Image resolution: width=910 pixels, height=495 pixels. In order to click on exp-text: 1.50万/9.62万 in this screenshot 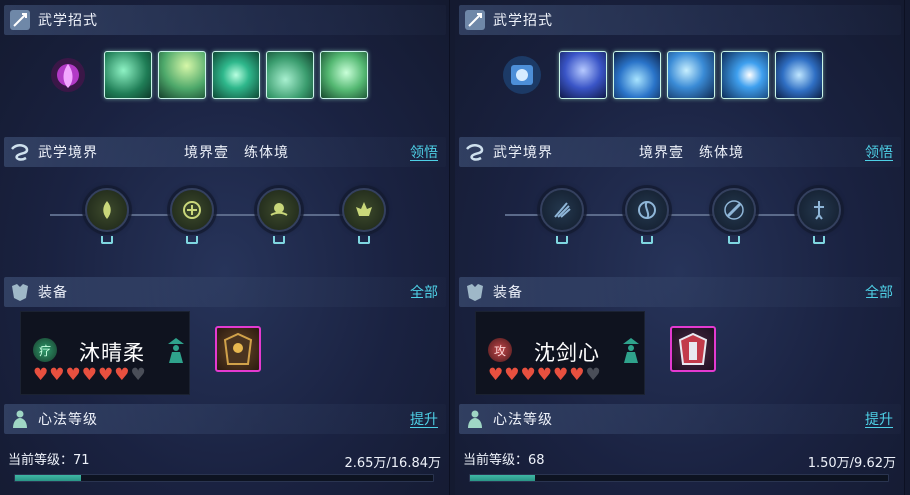, I will do `click(851, 463)`.